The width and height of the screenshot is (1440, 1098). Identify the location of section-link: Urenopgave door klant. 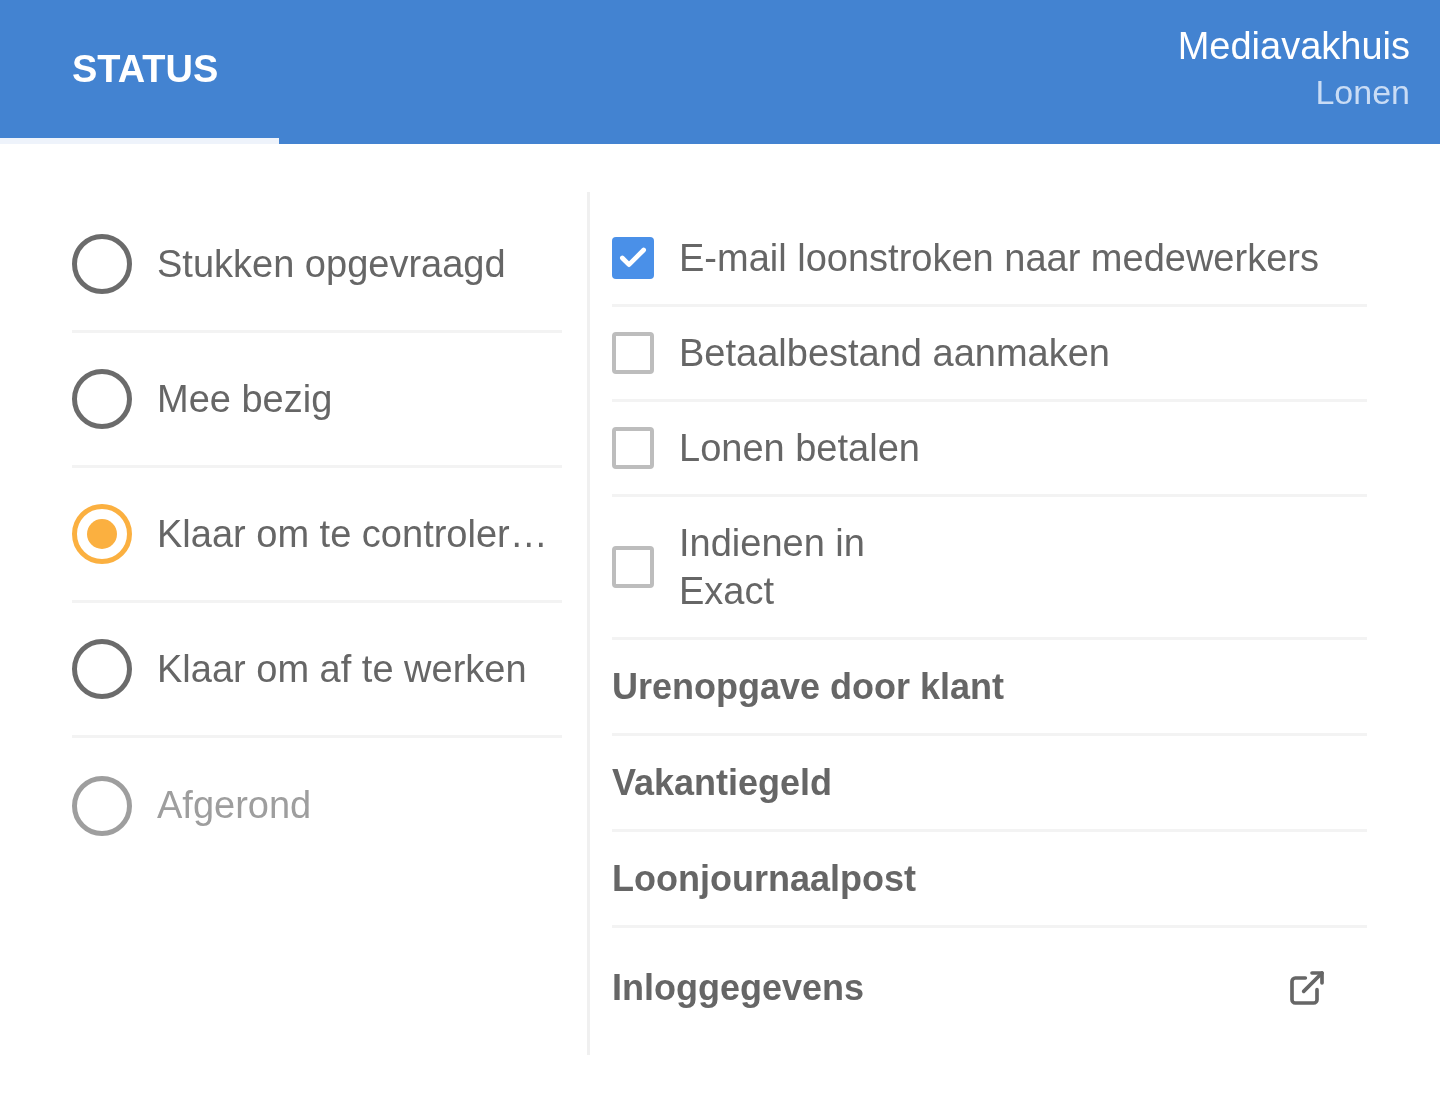
(808, 686).